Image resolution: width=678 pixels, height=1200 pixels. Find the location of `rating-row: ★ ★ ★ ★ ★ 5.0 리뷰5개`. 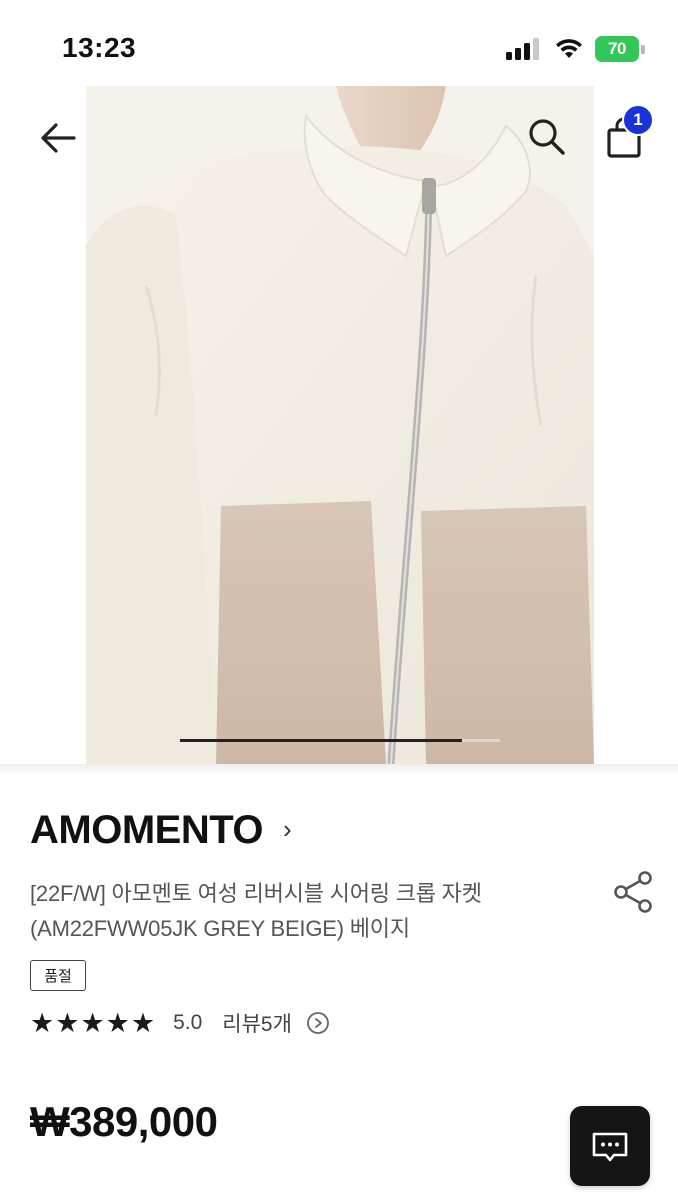

rating-row: ★ ★ ★ ★ ★ 5.0 리뷰5개 is located at coordinates (180, 1023).